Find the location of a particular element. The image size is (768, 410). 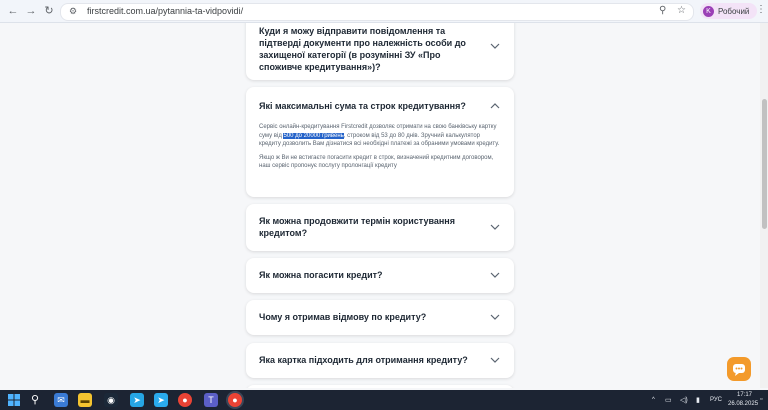

reload-icon: ↻ is located at coordinates (49, 11).